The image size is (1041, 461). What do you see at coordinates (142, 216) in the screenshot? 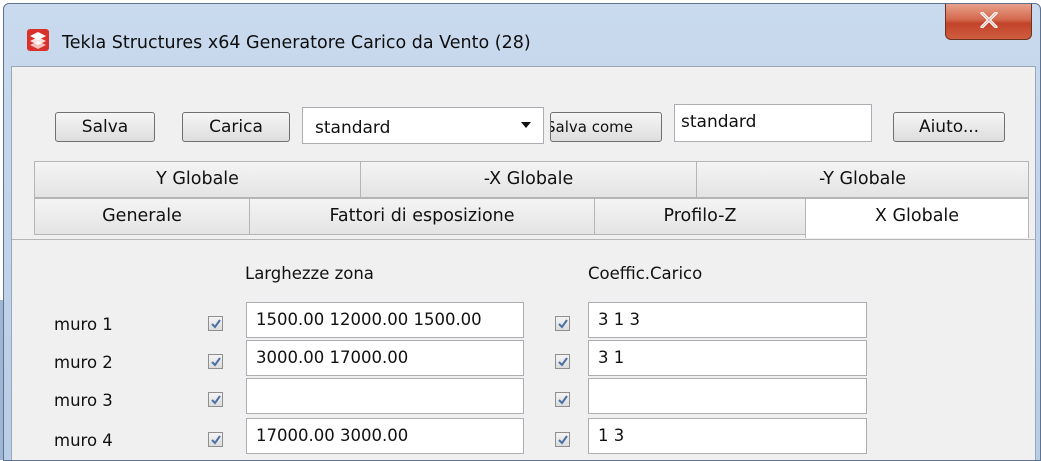
I see `tab-generale: Generale` at bounding box center [142, 216].